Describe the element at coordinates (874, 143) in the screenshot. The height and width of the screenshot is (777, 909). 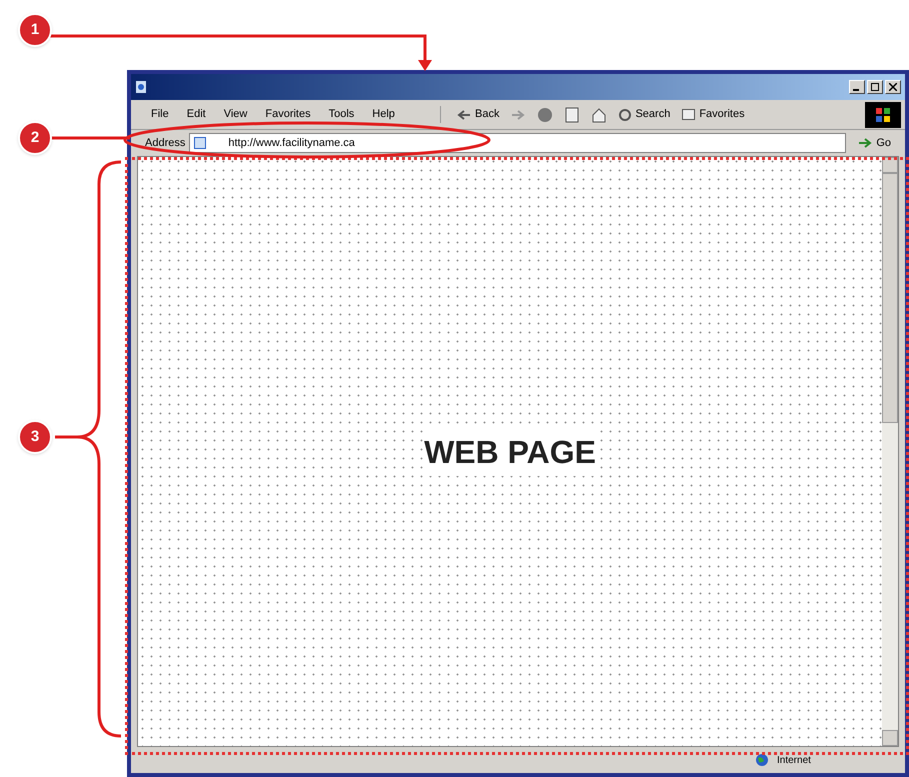
I see `go-button: Go` at that location.